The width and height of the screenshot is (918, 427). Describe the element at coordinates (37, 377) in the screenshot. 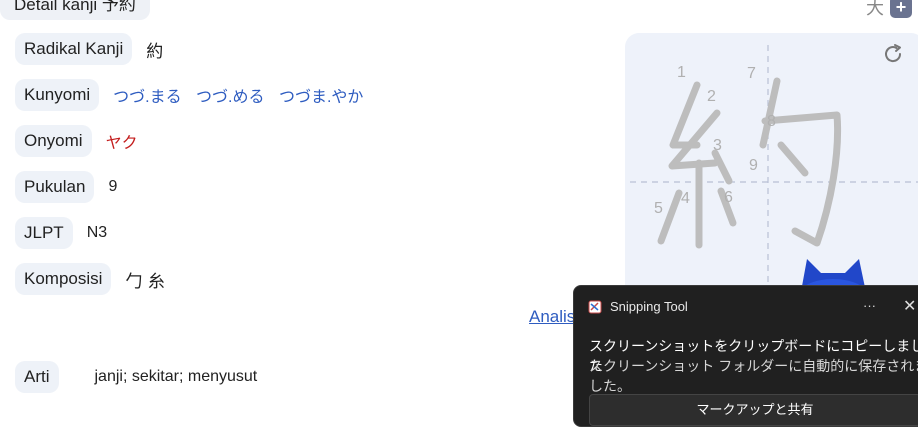

I see `meaning-label: Arti` at that location.